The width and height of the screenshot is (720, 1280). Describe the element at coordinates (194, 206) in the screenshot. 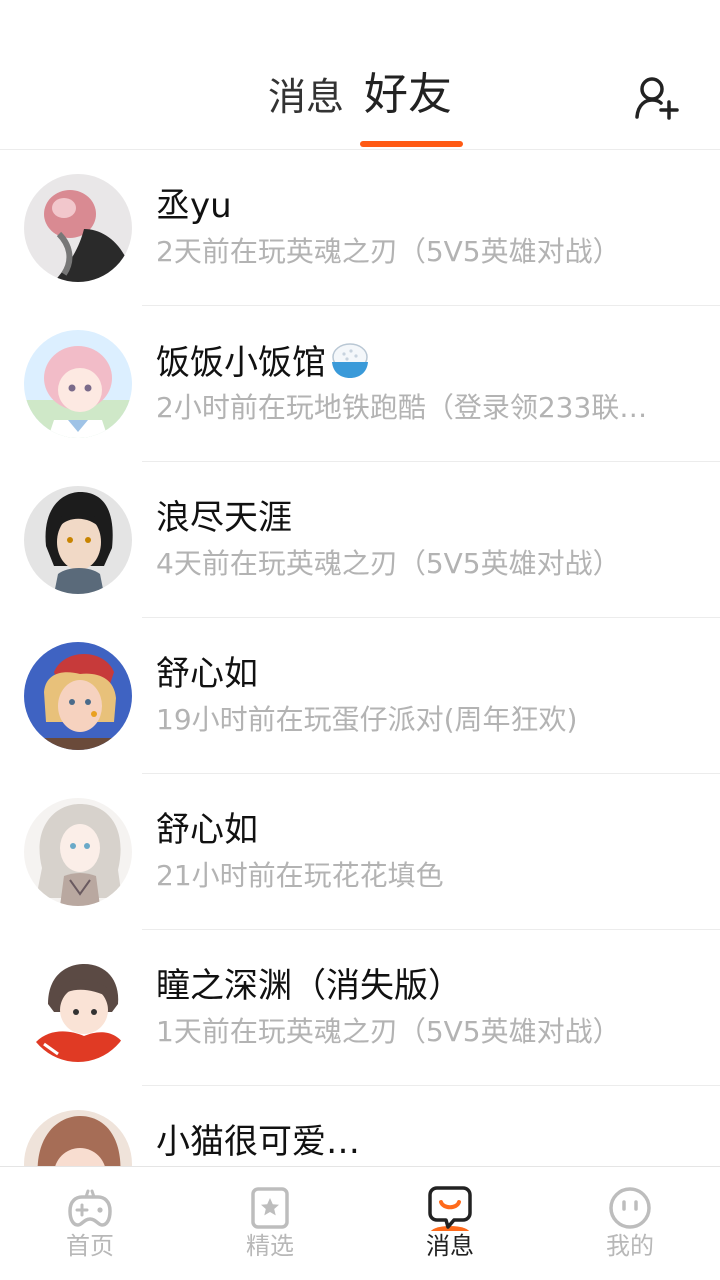

I see `friend-name: 丞yu` at that location.